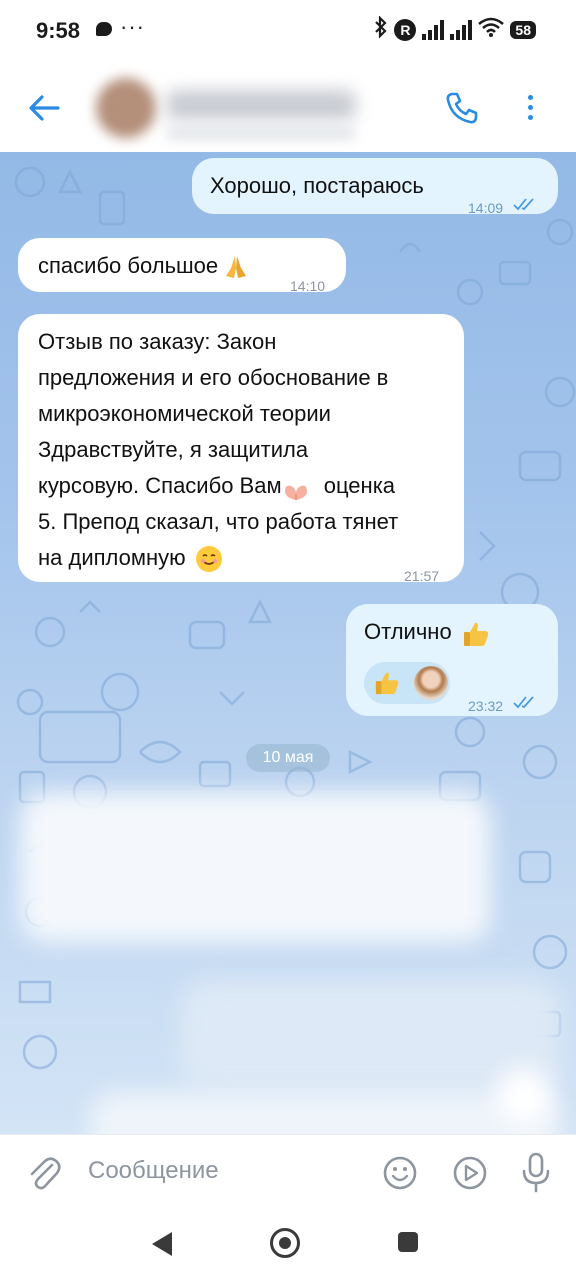  I want to click on message-text: спасибо большое, so click(142, 266).